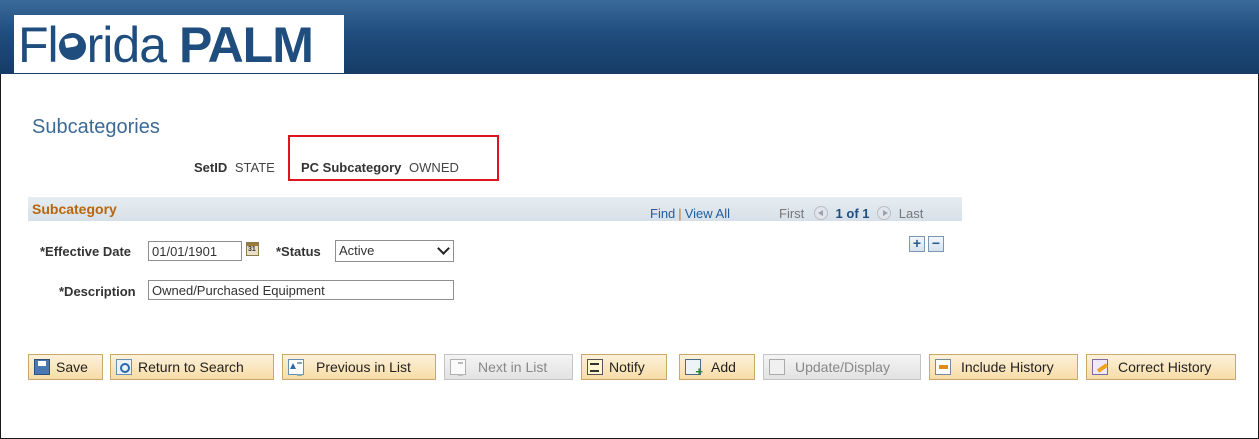 Image resolution: width=1259 pixels, height=439 pixels. I want to click on previous-in-list-icon, so click(296, 367).